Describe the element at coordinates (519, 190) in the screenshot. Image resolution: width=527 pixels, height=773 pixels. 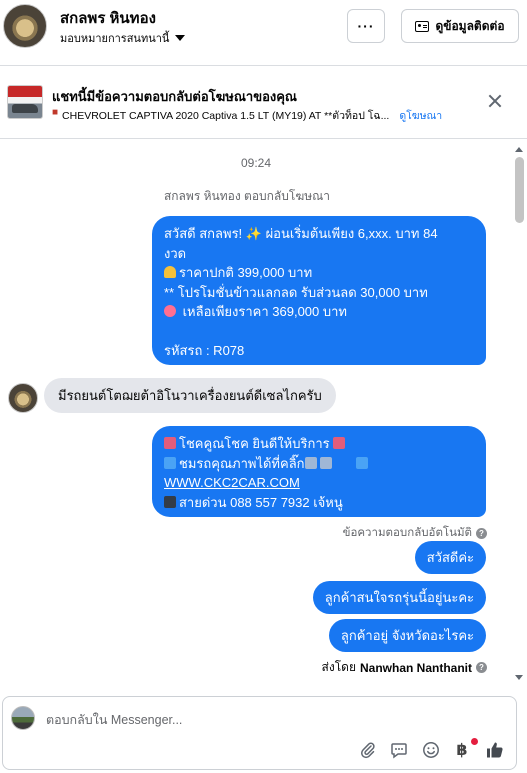
I see `scrollbar-thumb` at that location.